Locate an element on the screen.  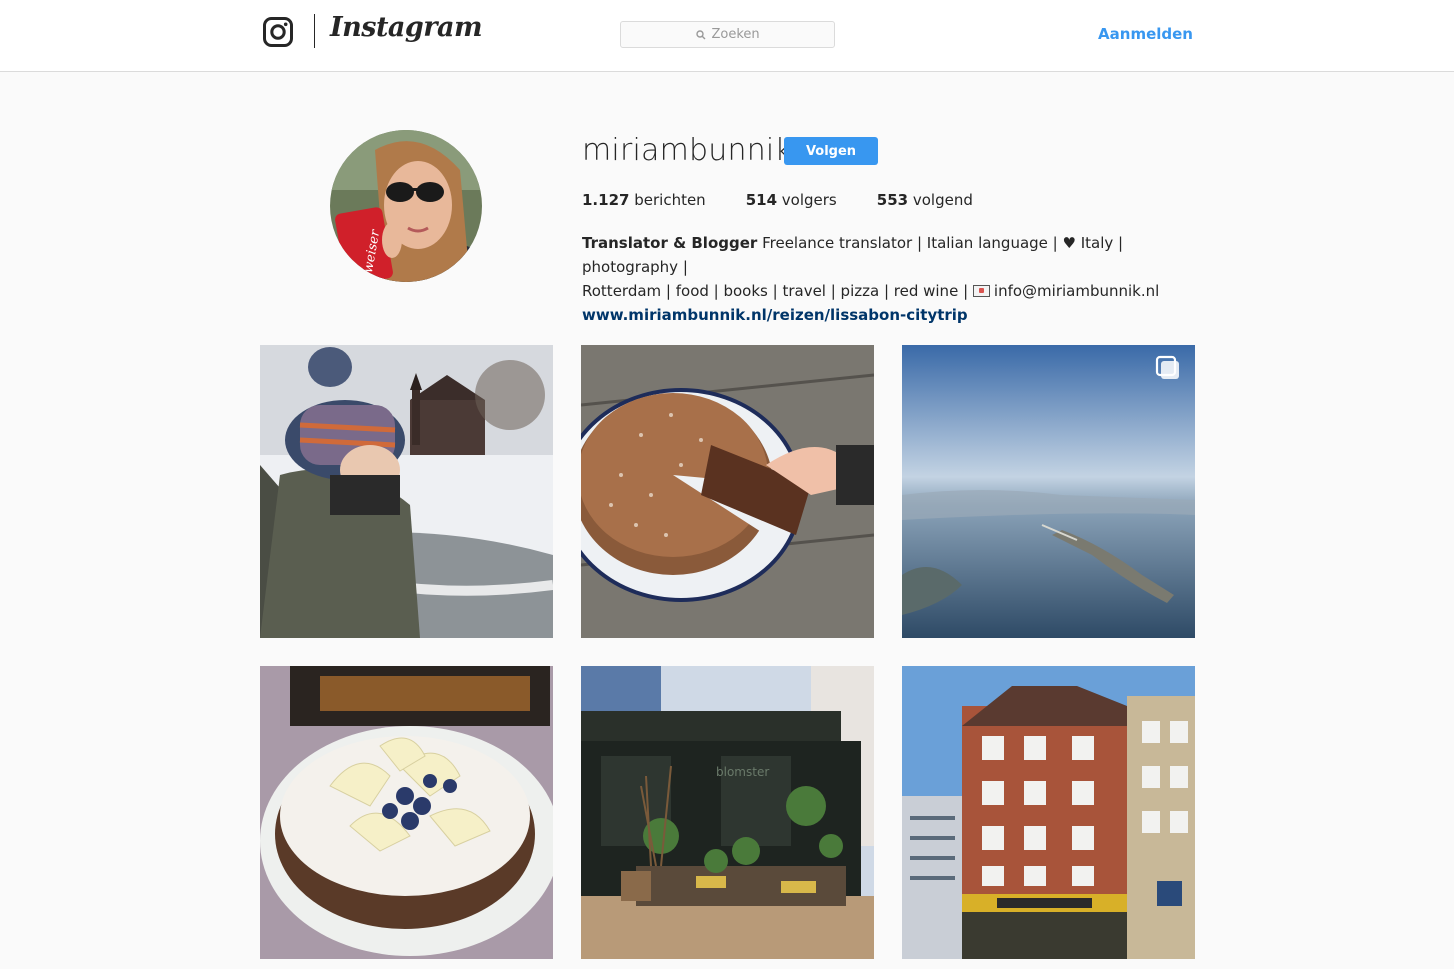
stat-posts: 1.127 berichten is located at coordinates (644, 200).